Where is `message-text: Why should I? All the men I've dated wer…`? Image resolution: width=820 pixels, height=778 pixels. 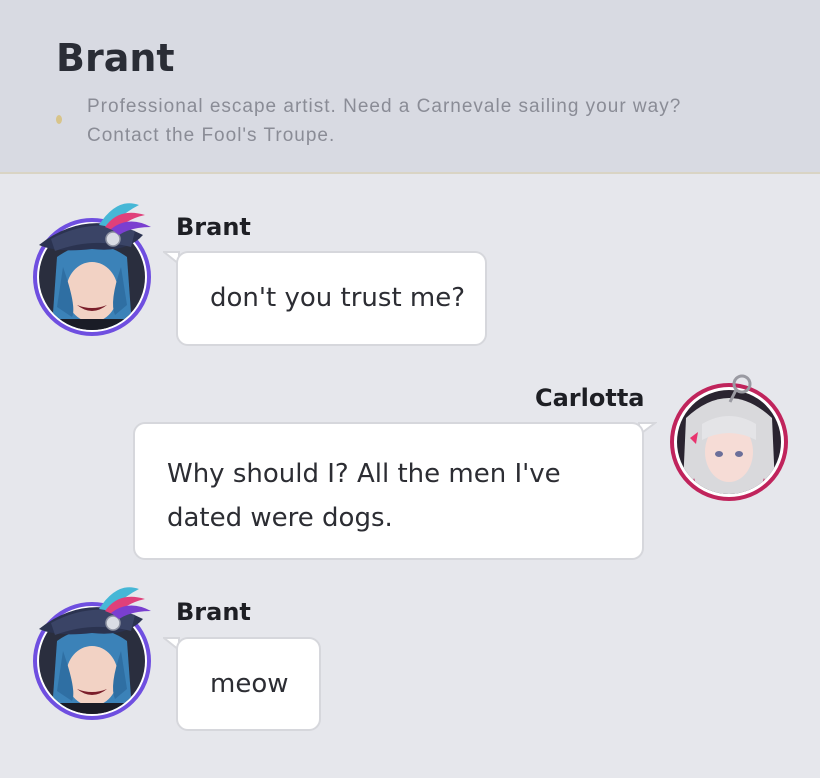
message-text: Why should I? All the men I've dated wer… is located at coordinates (364, 496).